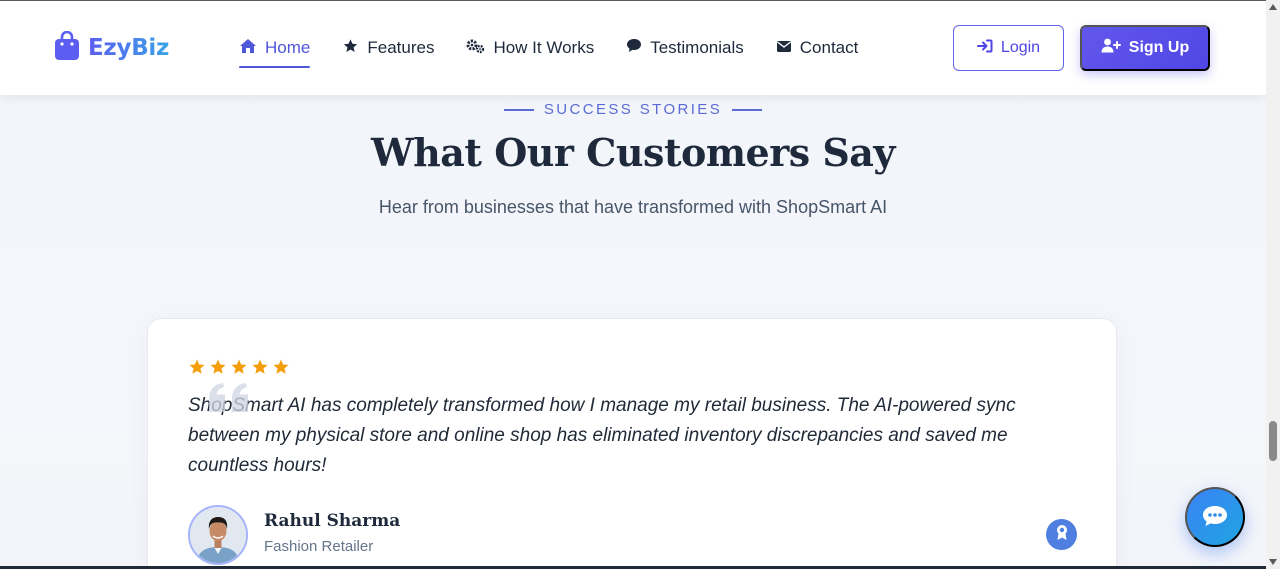  Describe the element at coordinates (640, 0) in the screenshot. I see `window-top-border` at that location.